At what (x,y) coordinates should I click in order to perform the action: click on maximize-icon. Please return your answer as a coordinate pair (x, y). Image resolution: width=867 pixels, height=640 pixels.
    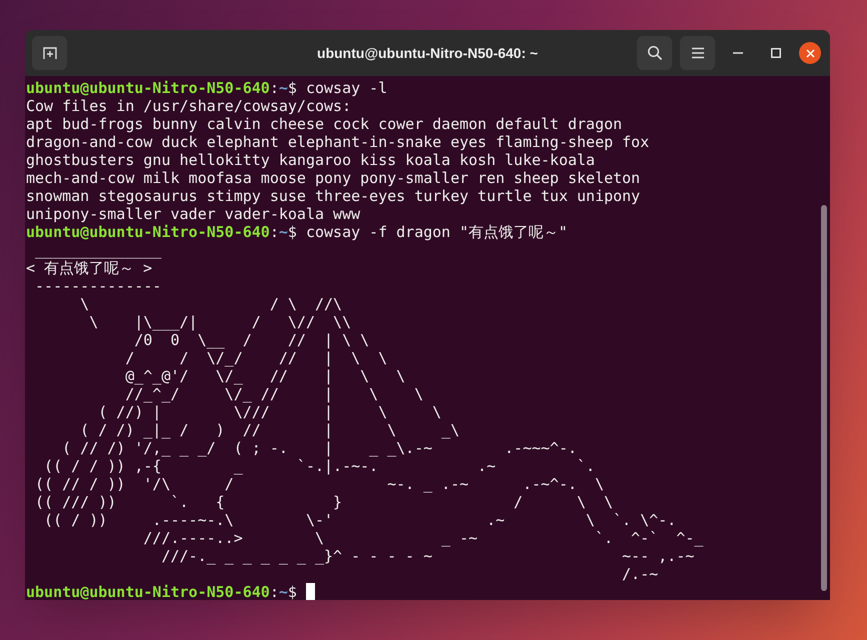
    Looking at the image, I should click on (776, 53).